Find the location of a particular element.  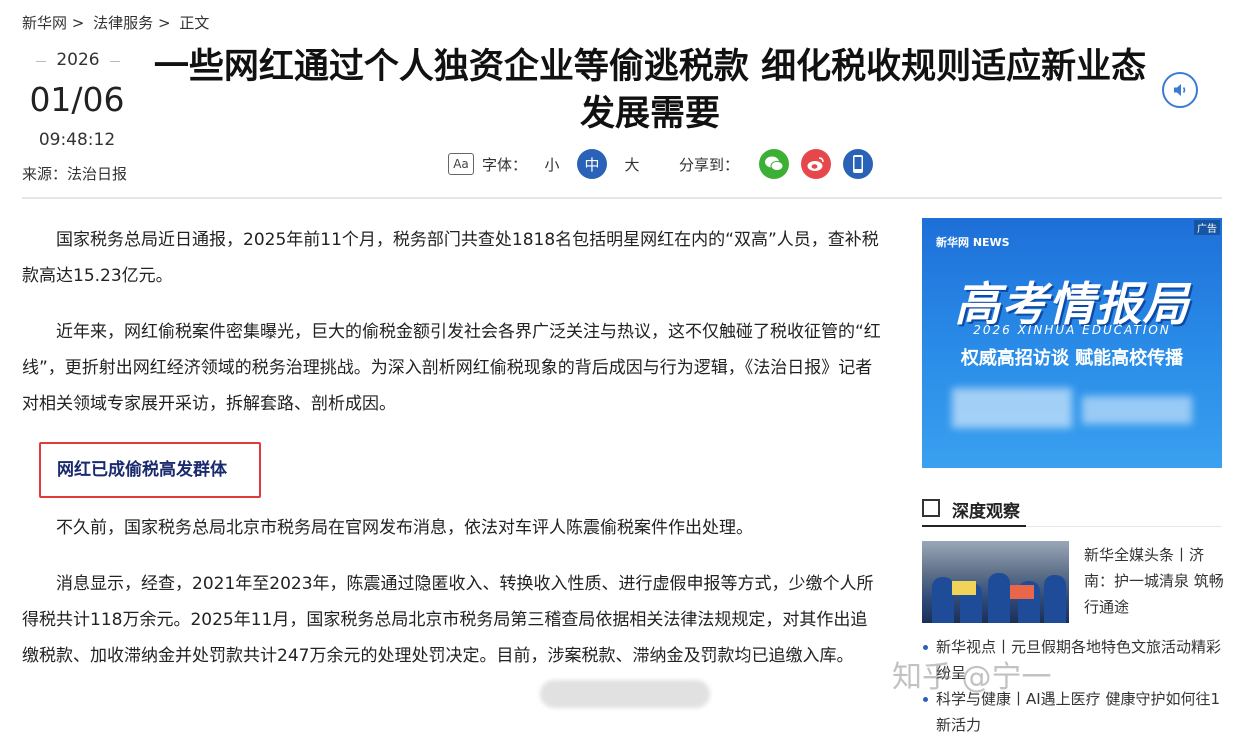

breadcrumb: 新华网 > 法律服务 > 正文 is located at coordinates (117, 22).